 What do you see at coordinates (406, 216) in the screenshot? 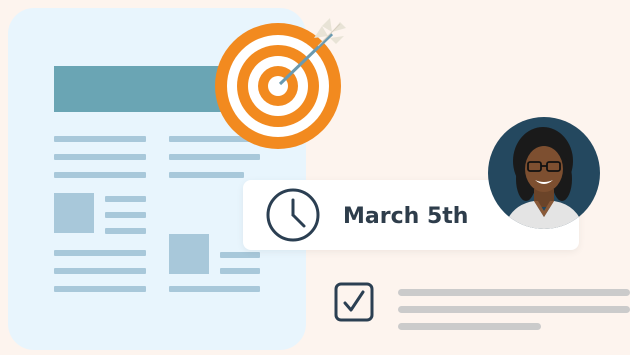
I see `event-date-label: March 5th` at bounding box center [406, 216].